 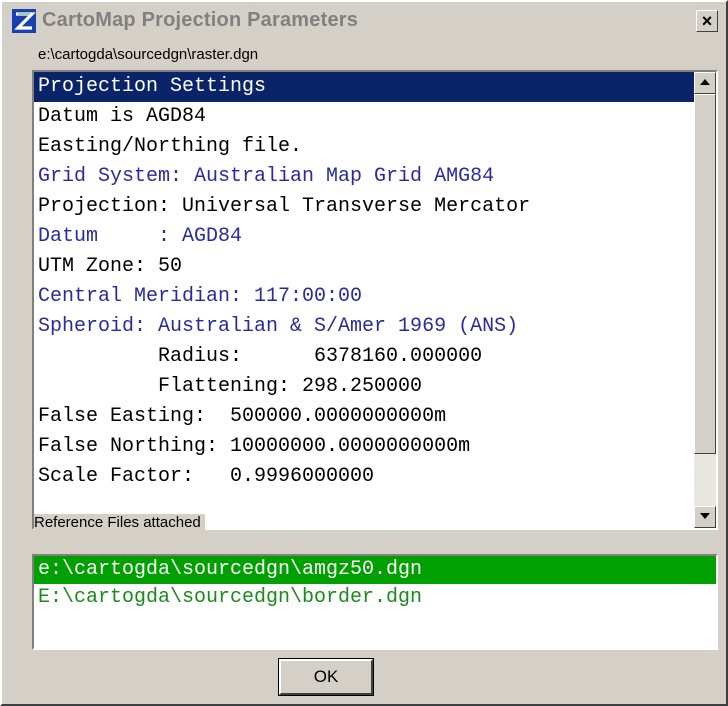 I want to click on settings-line: Easting/Northing file., so click(x=364, y=147).